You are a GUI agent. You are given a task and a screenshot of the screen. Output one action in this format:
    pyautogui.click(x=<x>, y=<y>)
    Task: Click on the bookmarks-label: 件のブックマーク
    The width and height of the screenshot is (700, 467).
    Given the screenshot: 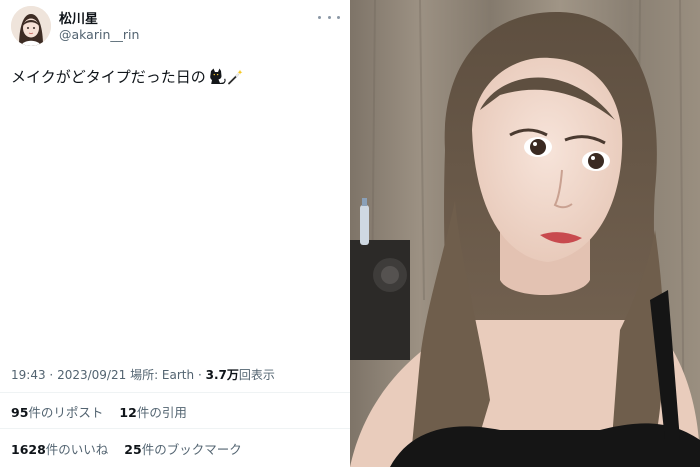 What is the action you would take?
    pyautogui.click(x=191, y=449)
    